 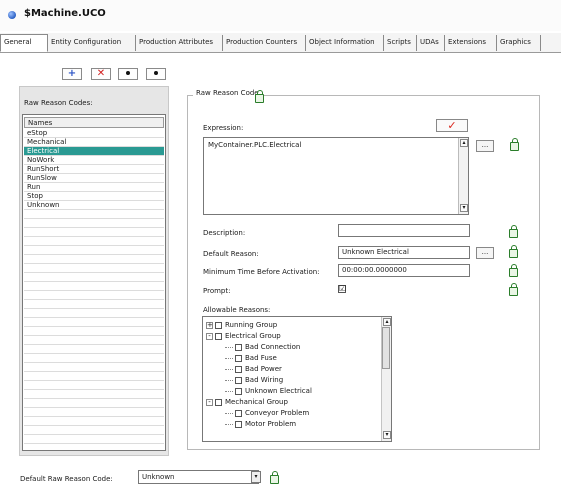 What do you see at coordinates (342, 289) in the screenshot?
I see `prompt-checkbox: ☑` at bounding box center [342, 289].